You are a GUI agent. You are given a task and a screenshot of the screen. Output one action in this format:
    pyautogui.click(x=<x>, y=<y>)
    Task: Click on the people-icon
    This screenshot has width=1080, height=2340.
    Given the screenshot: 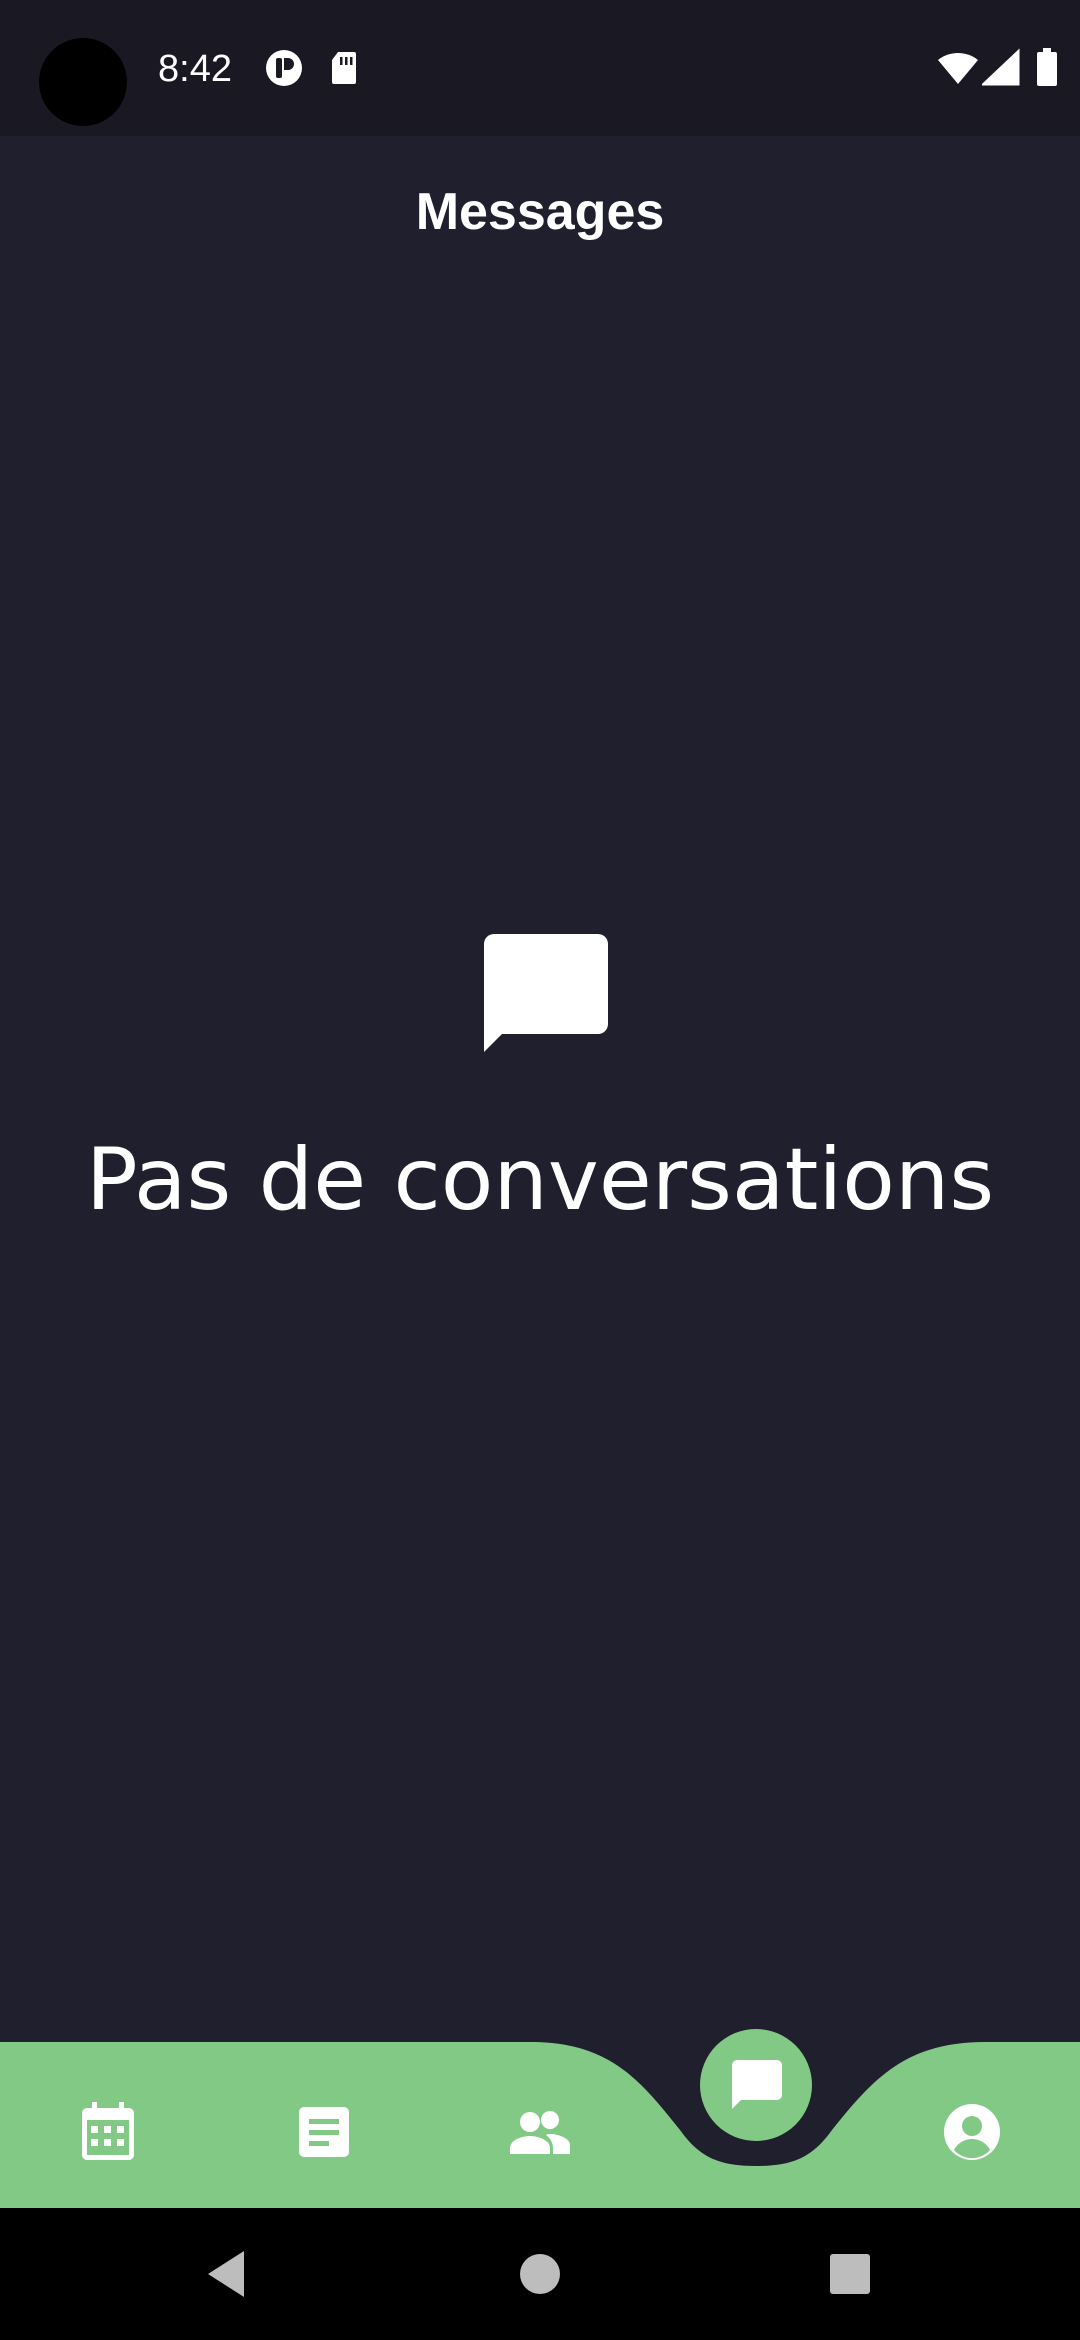 What is the action you would take?
    pyautogui.click(x=540, y=2132)
    